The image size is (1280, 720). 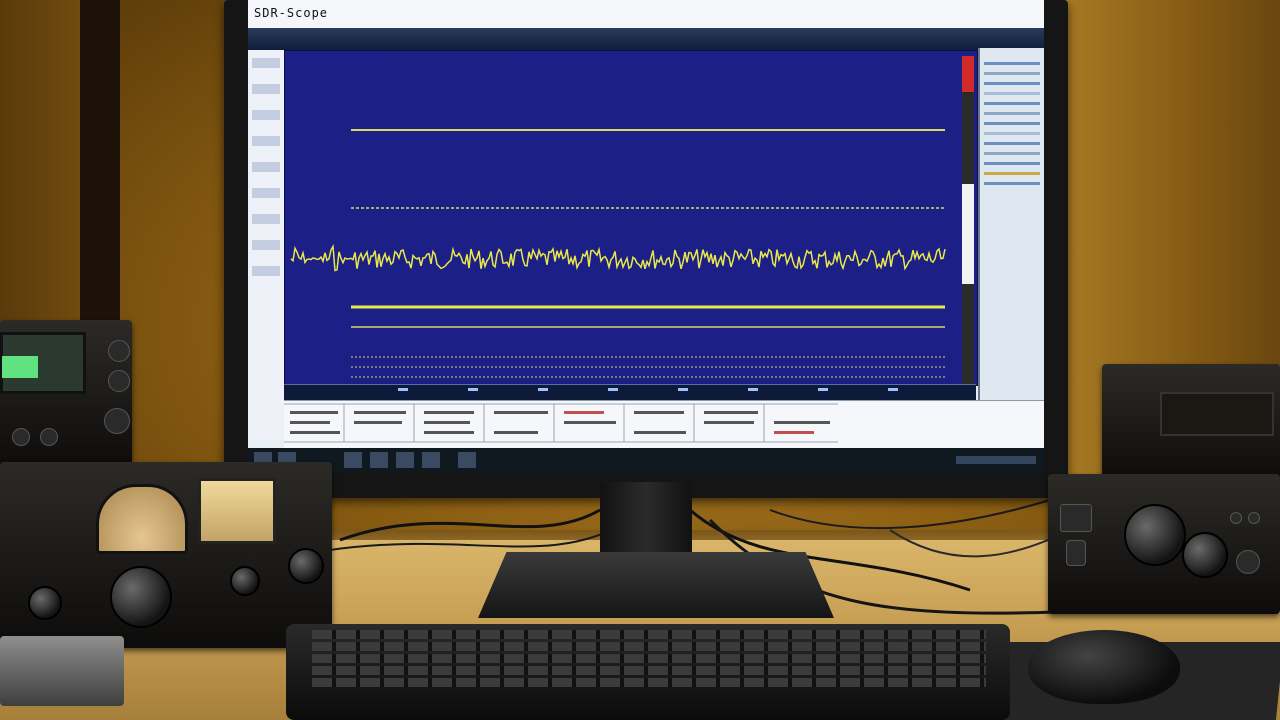 I want to click on keyboard-keys, so click(x=649, y=660).